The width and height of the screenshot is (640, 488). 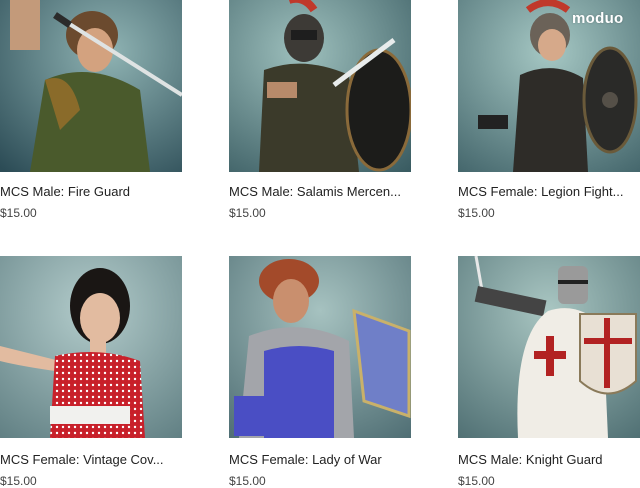 I want to click on product-card-fire-guard: MCS Male: Fire Guard $15.00, so click(x=91, y=114).